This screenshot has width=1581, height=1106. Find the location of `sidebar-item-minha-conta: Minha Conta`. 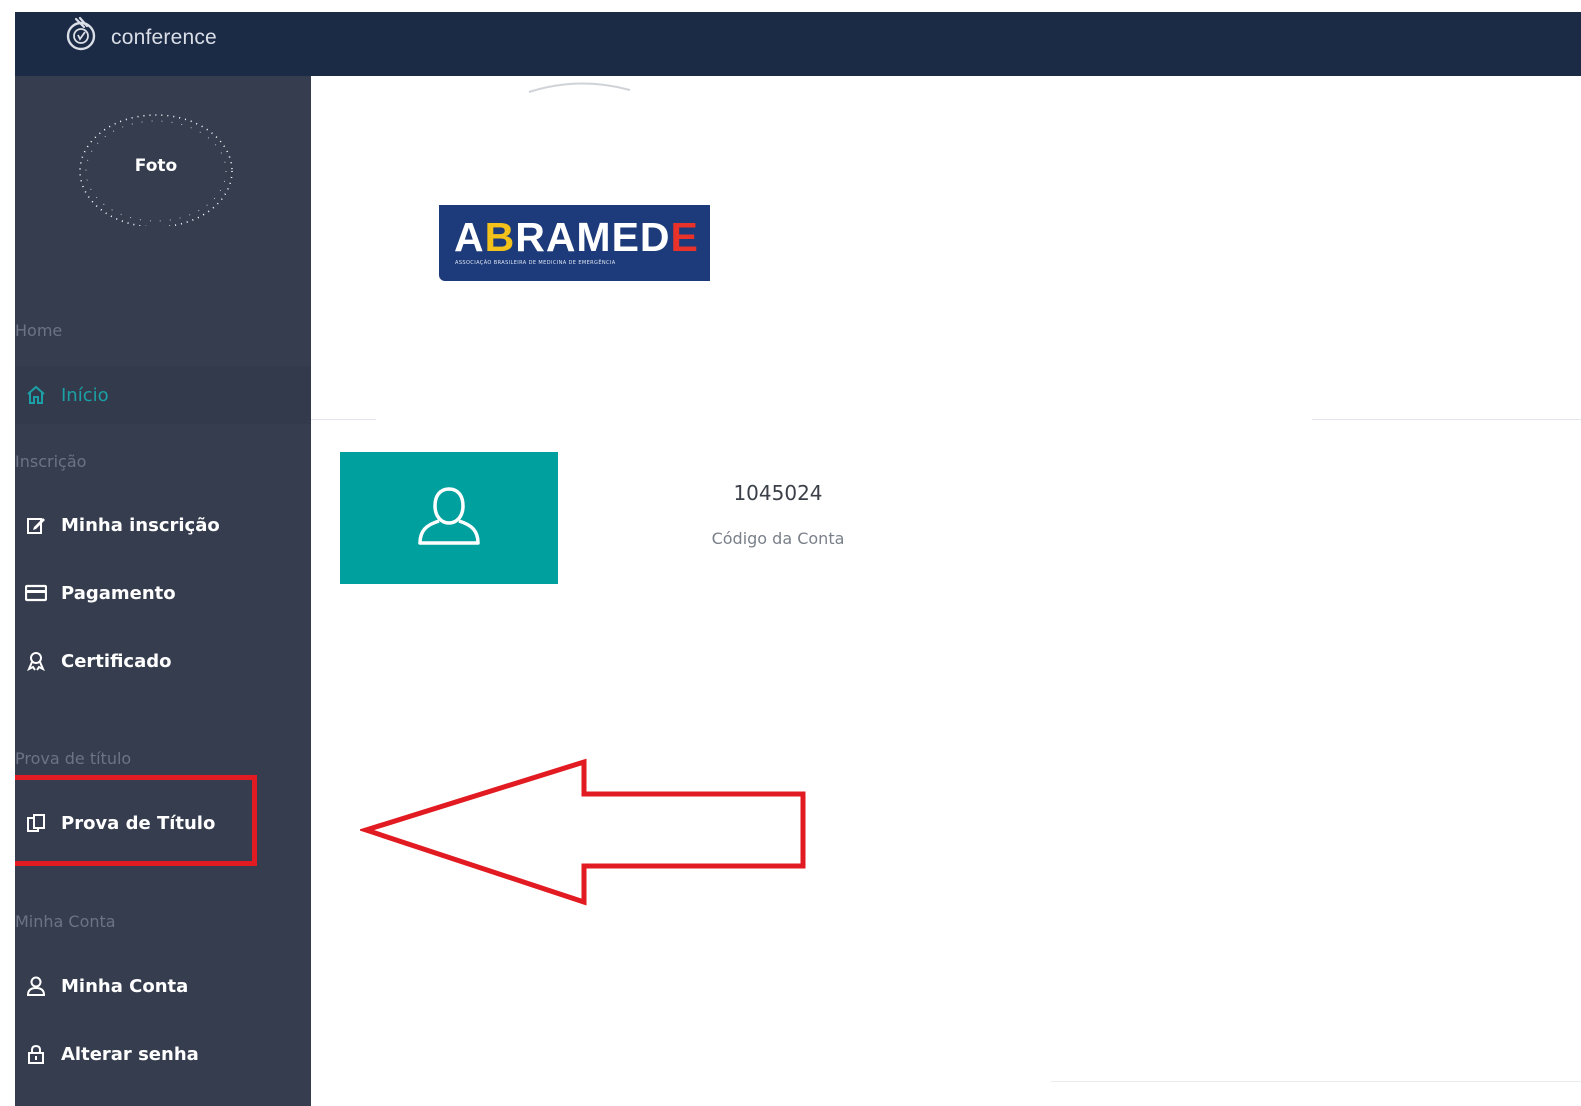

sidebar-item-minha-conta: Minha Conta is located at coordinates (163, 986).